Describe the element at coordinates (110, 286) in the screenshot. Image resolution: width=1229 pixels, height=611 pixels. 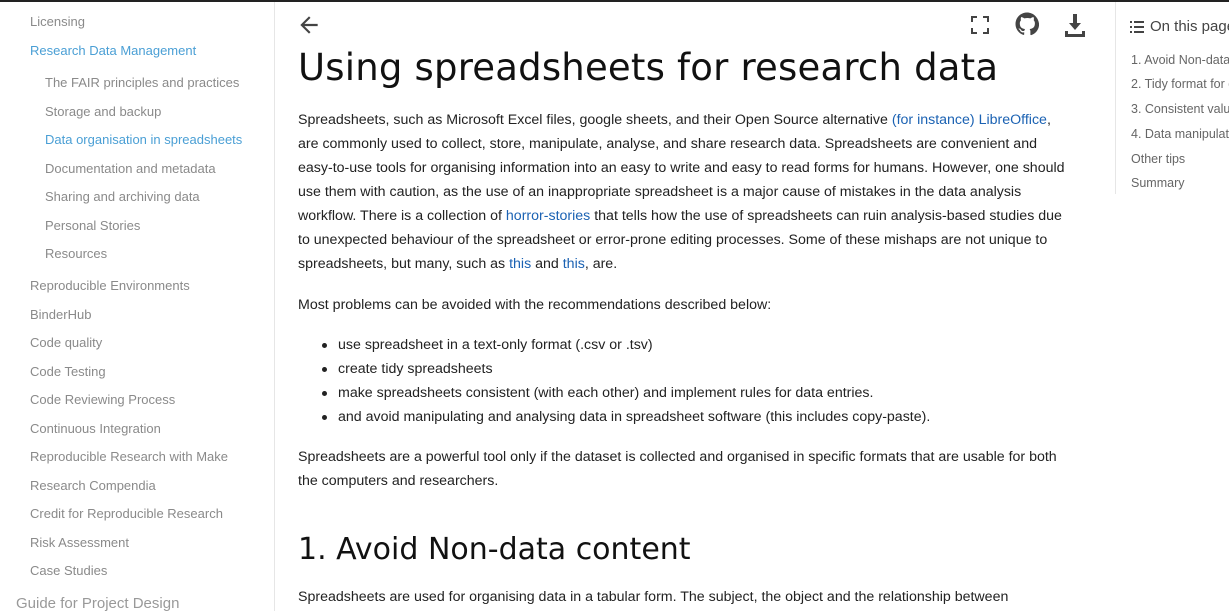
I see `sidebar-item-reproducible-environments: Reproducible Environments` at that location.